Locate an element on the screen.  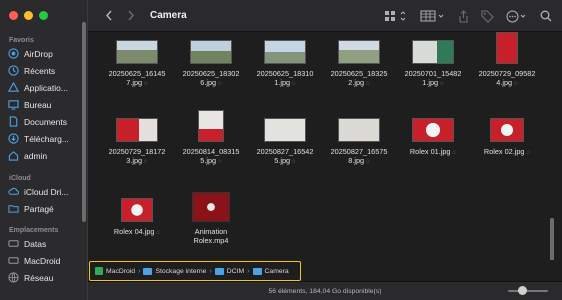
share-icon is located at coordinates (463, 16).